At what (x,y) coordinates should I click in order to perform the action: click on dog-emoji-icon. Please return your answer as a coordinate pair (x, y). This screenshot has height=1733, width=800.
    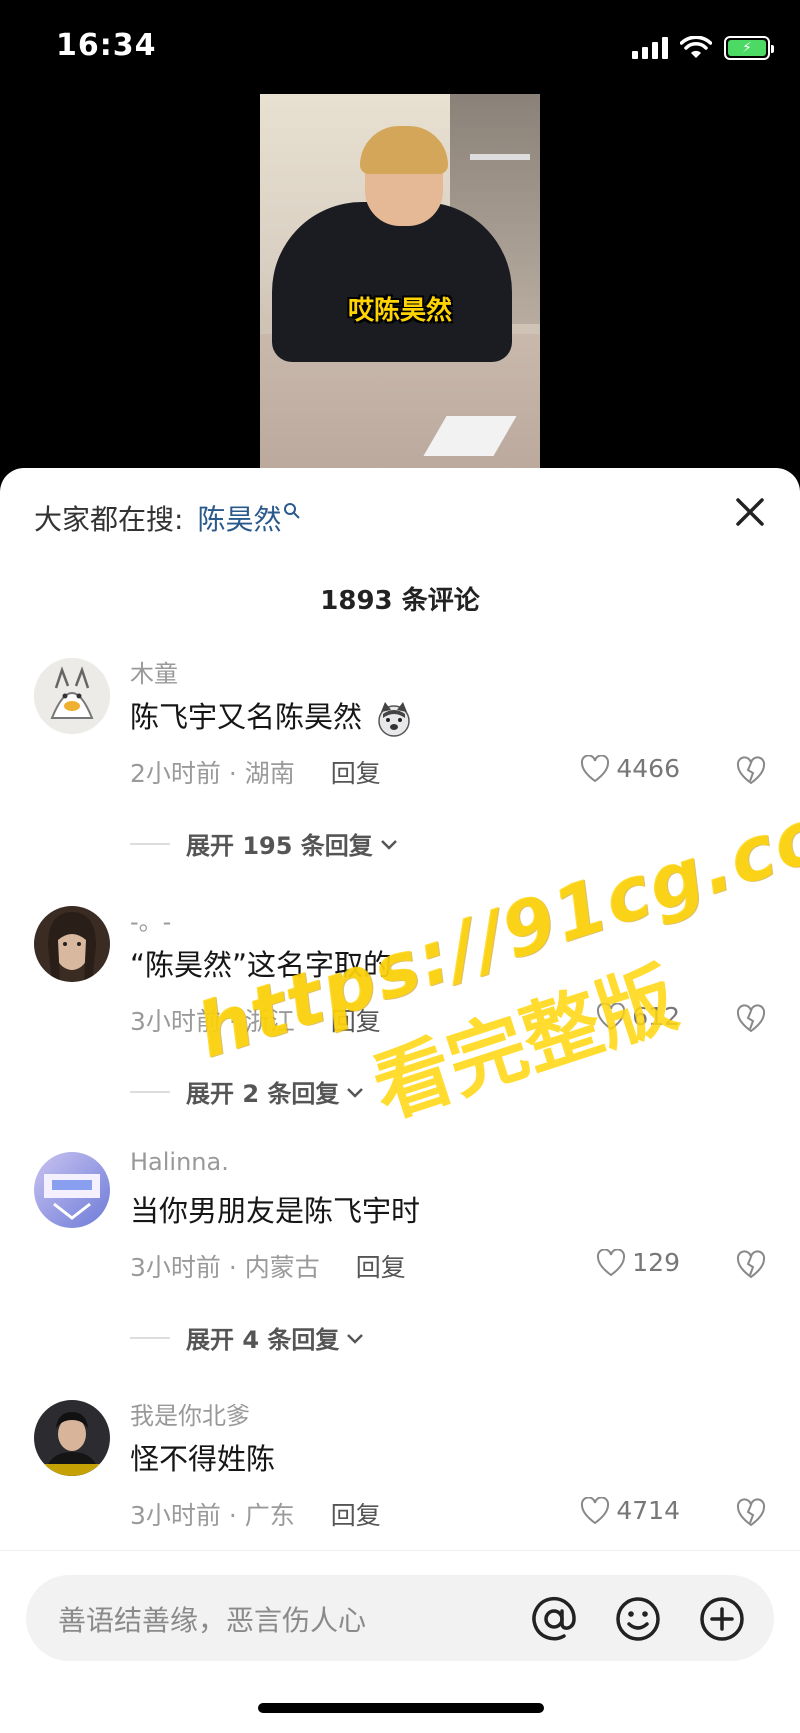
    Looking at the image, I should click on (394, 719).